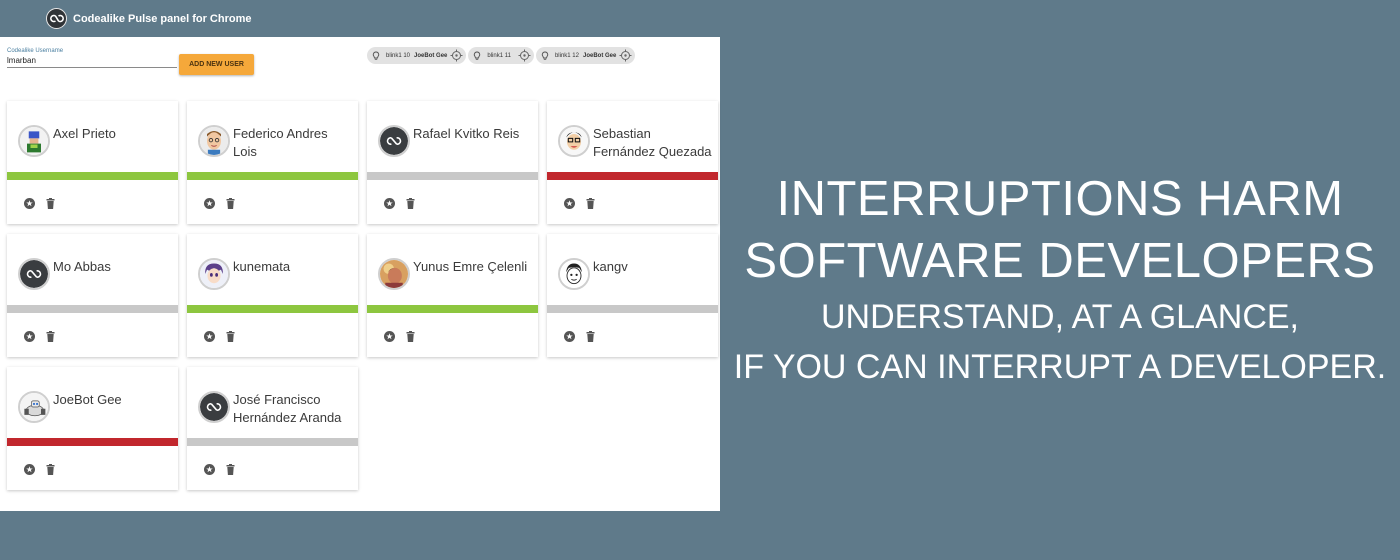  Describe the element at coordinates (214, 274) in the screenshot. I see `anime-avatar` at that location.